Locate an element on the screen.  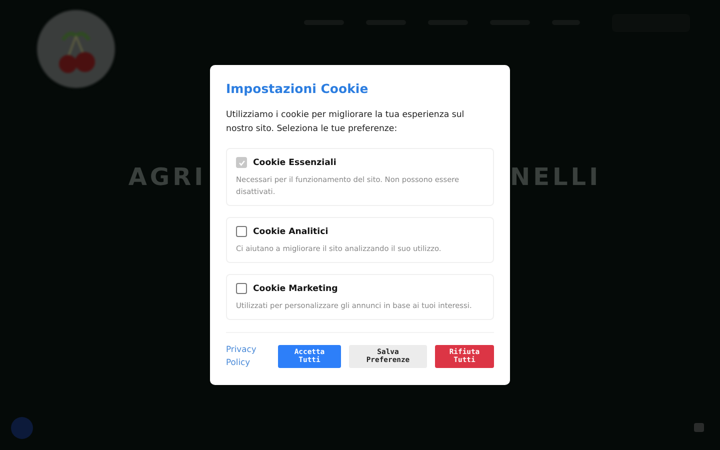
option-label: Cookie Analitici is located at coordinates (290, 231).